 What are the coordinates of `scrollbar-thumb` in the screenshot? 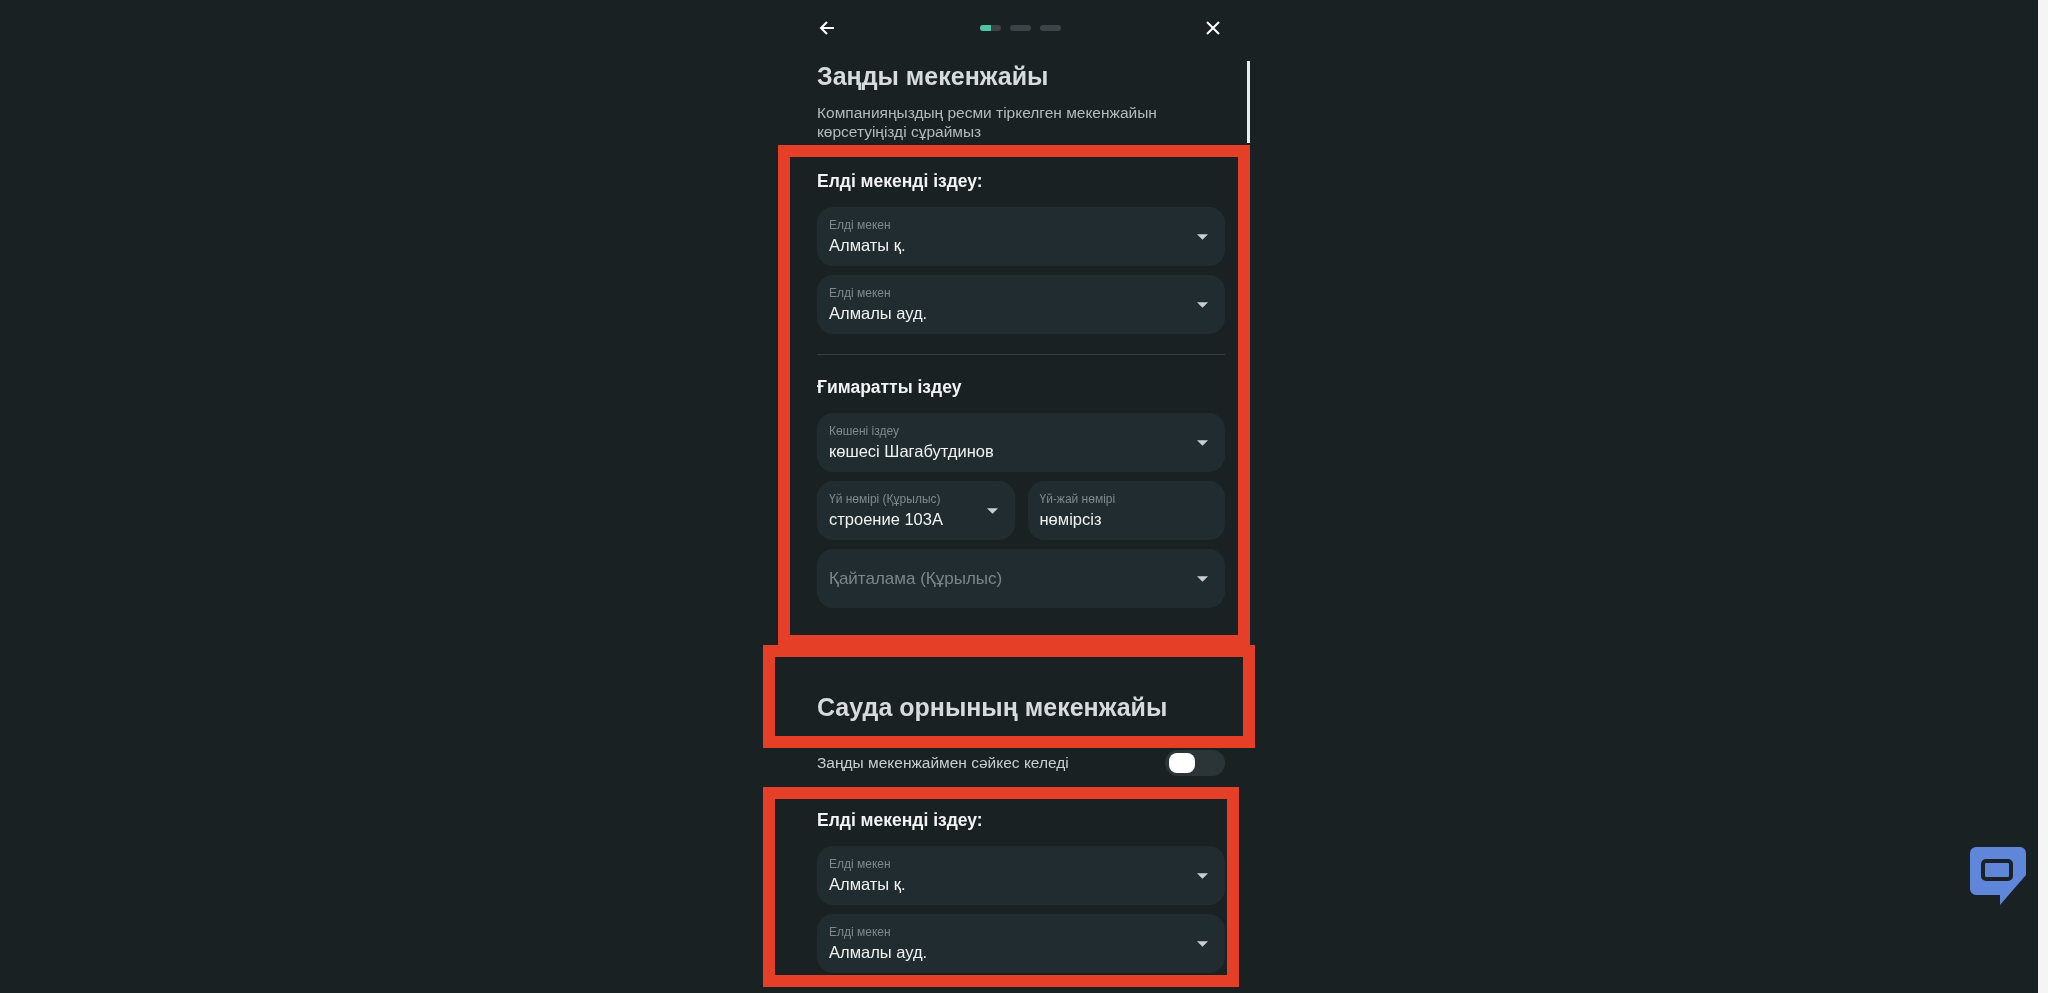 It's located at (1248, 102).